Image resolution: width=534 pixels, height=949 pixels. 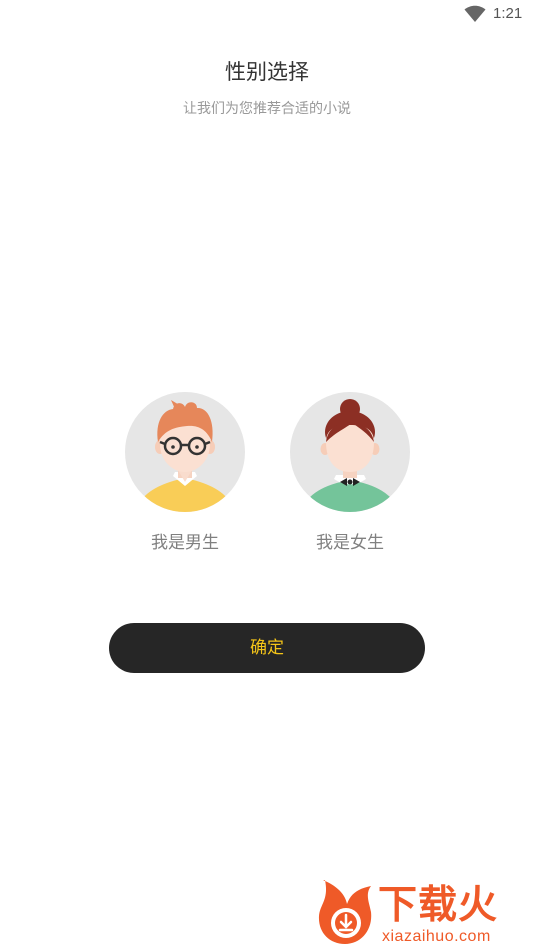 What do you see at coordinates (350, 452) in the screenshot?
I see `female-avatar-icon` at bounding box center [350, 452].